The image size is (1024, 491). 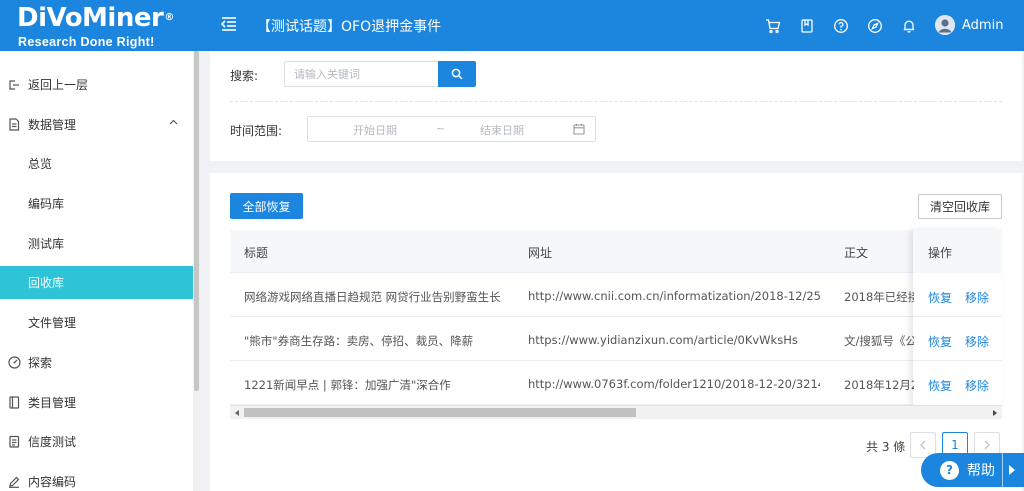 I want to click on table-horizontal-scrollbar, so click(x=616, y=412).